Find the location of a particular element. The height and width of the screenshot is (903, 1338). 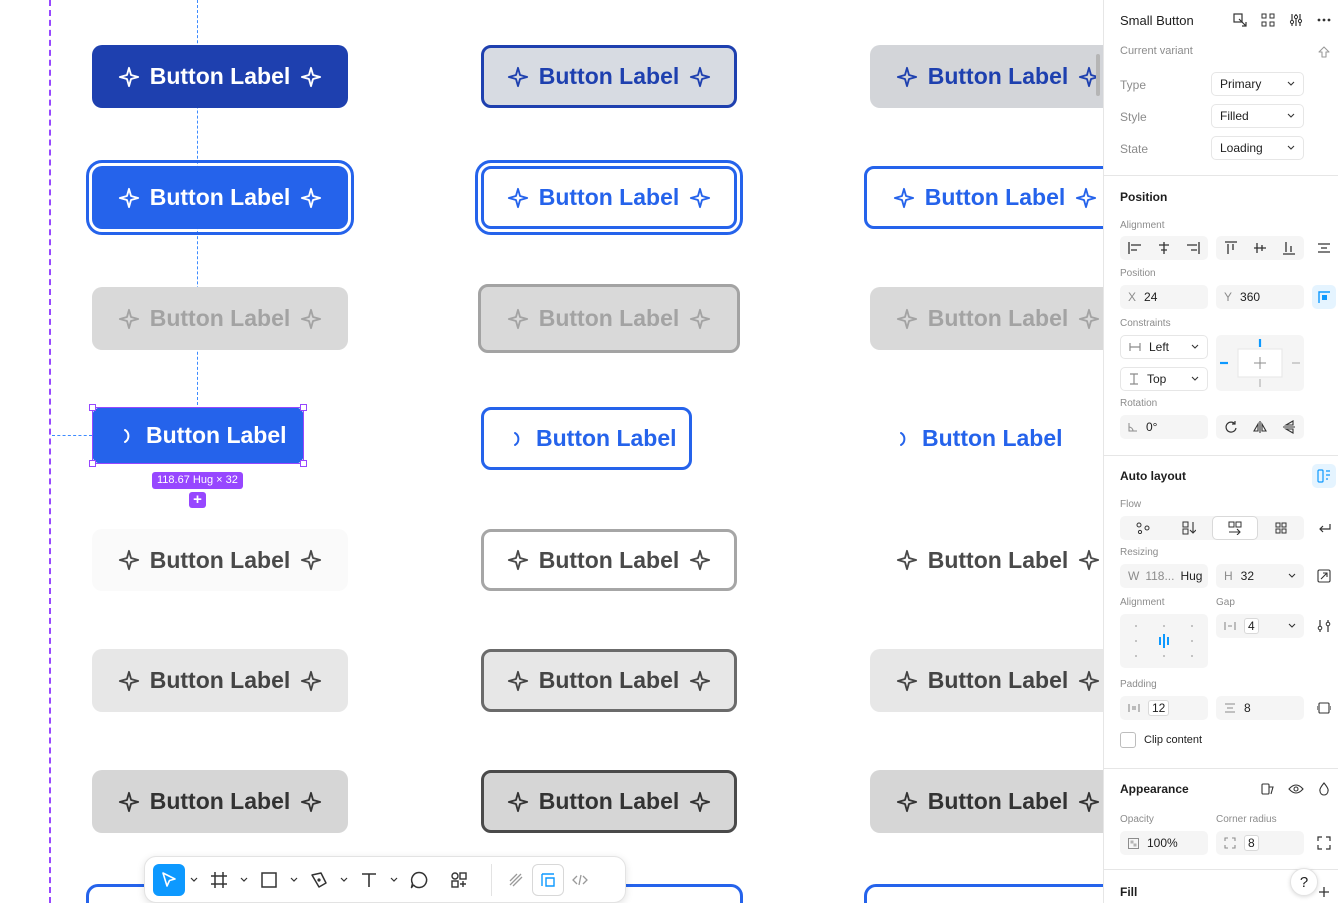

flow-freeform-button is located at coordinates (1143, 528).